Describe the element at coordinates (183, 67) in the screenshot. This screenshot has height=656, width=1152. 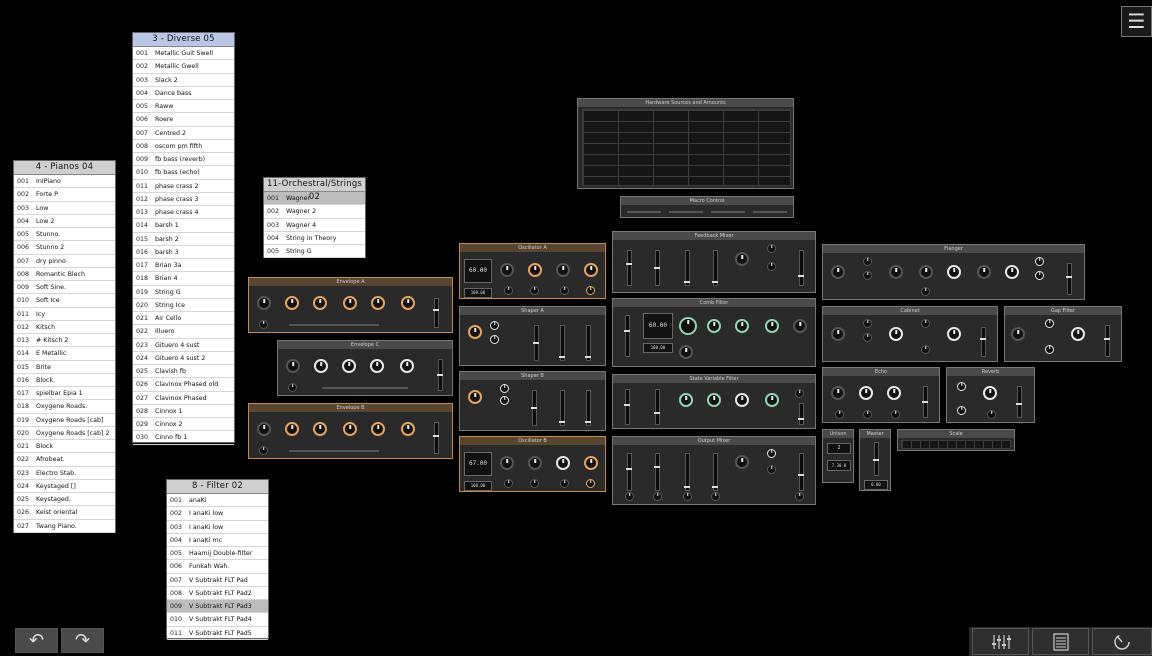
I see `preset-row: 002 Metallic Gwell` at that location.